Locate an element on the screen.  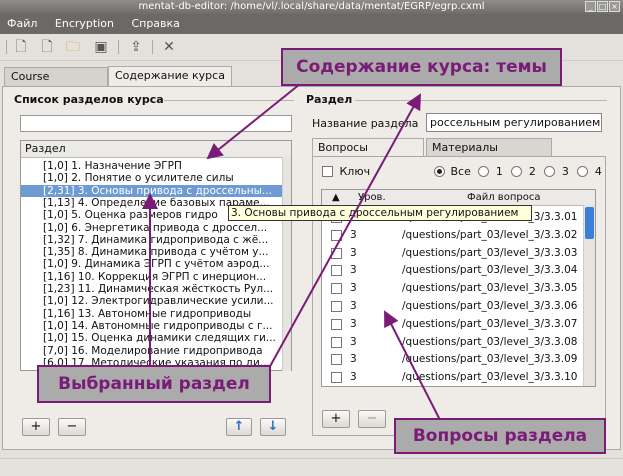
radio-level-3-label: 3 is located at coordinates (565, 171).